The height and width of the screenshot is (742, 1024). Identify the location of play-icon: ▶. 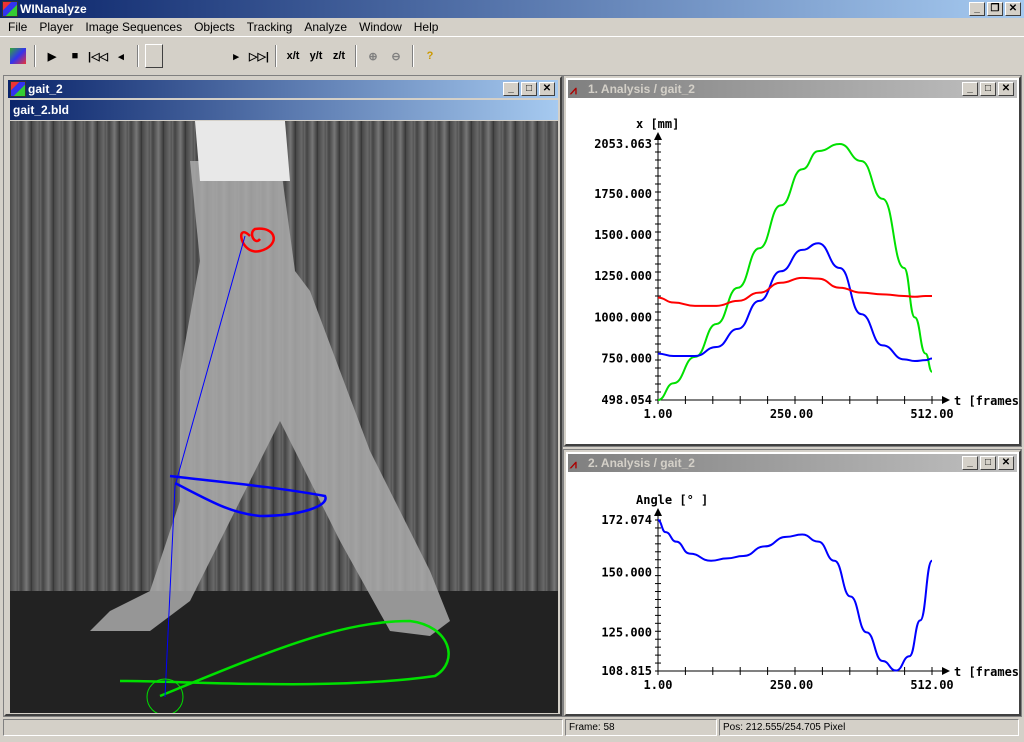
(52, 56).